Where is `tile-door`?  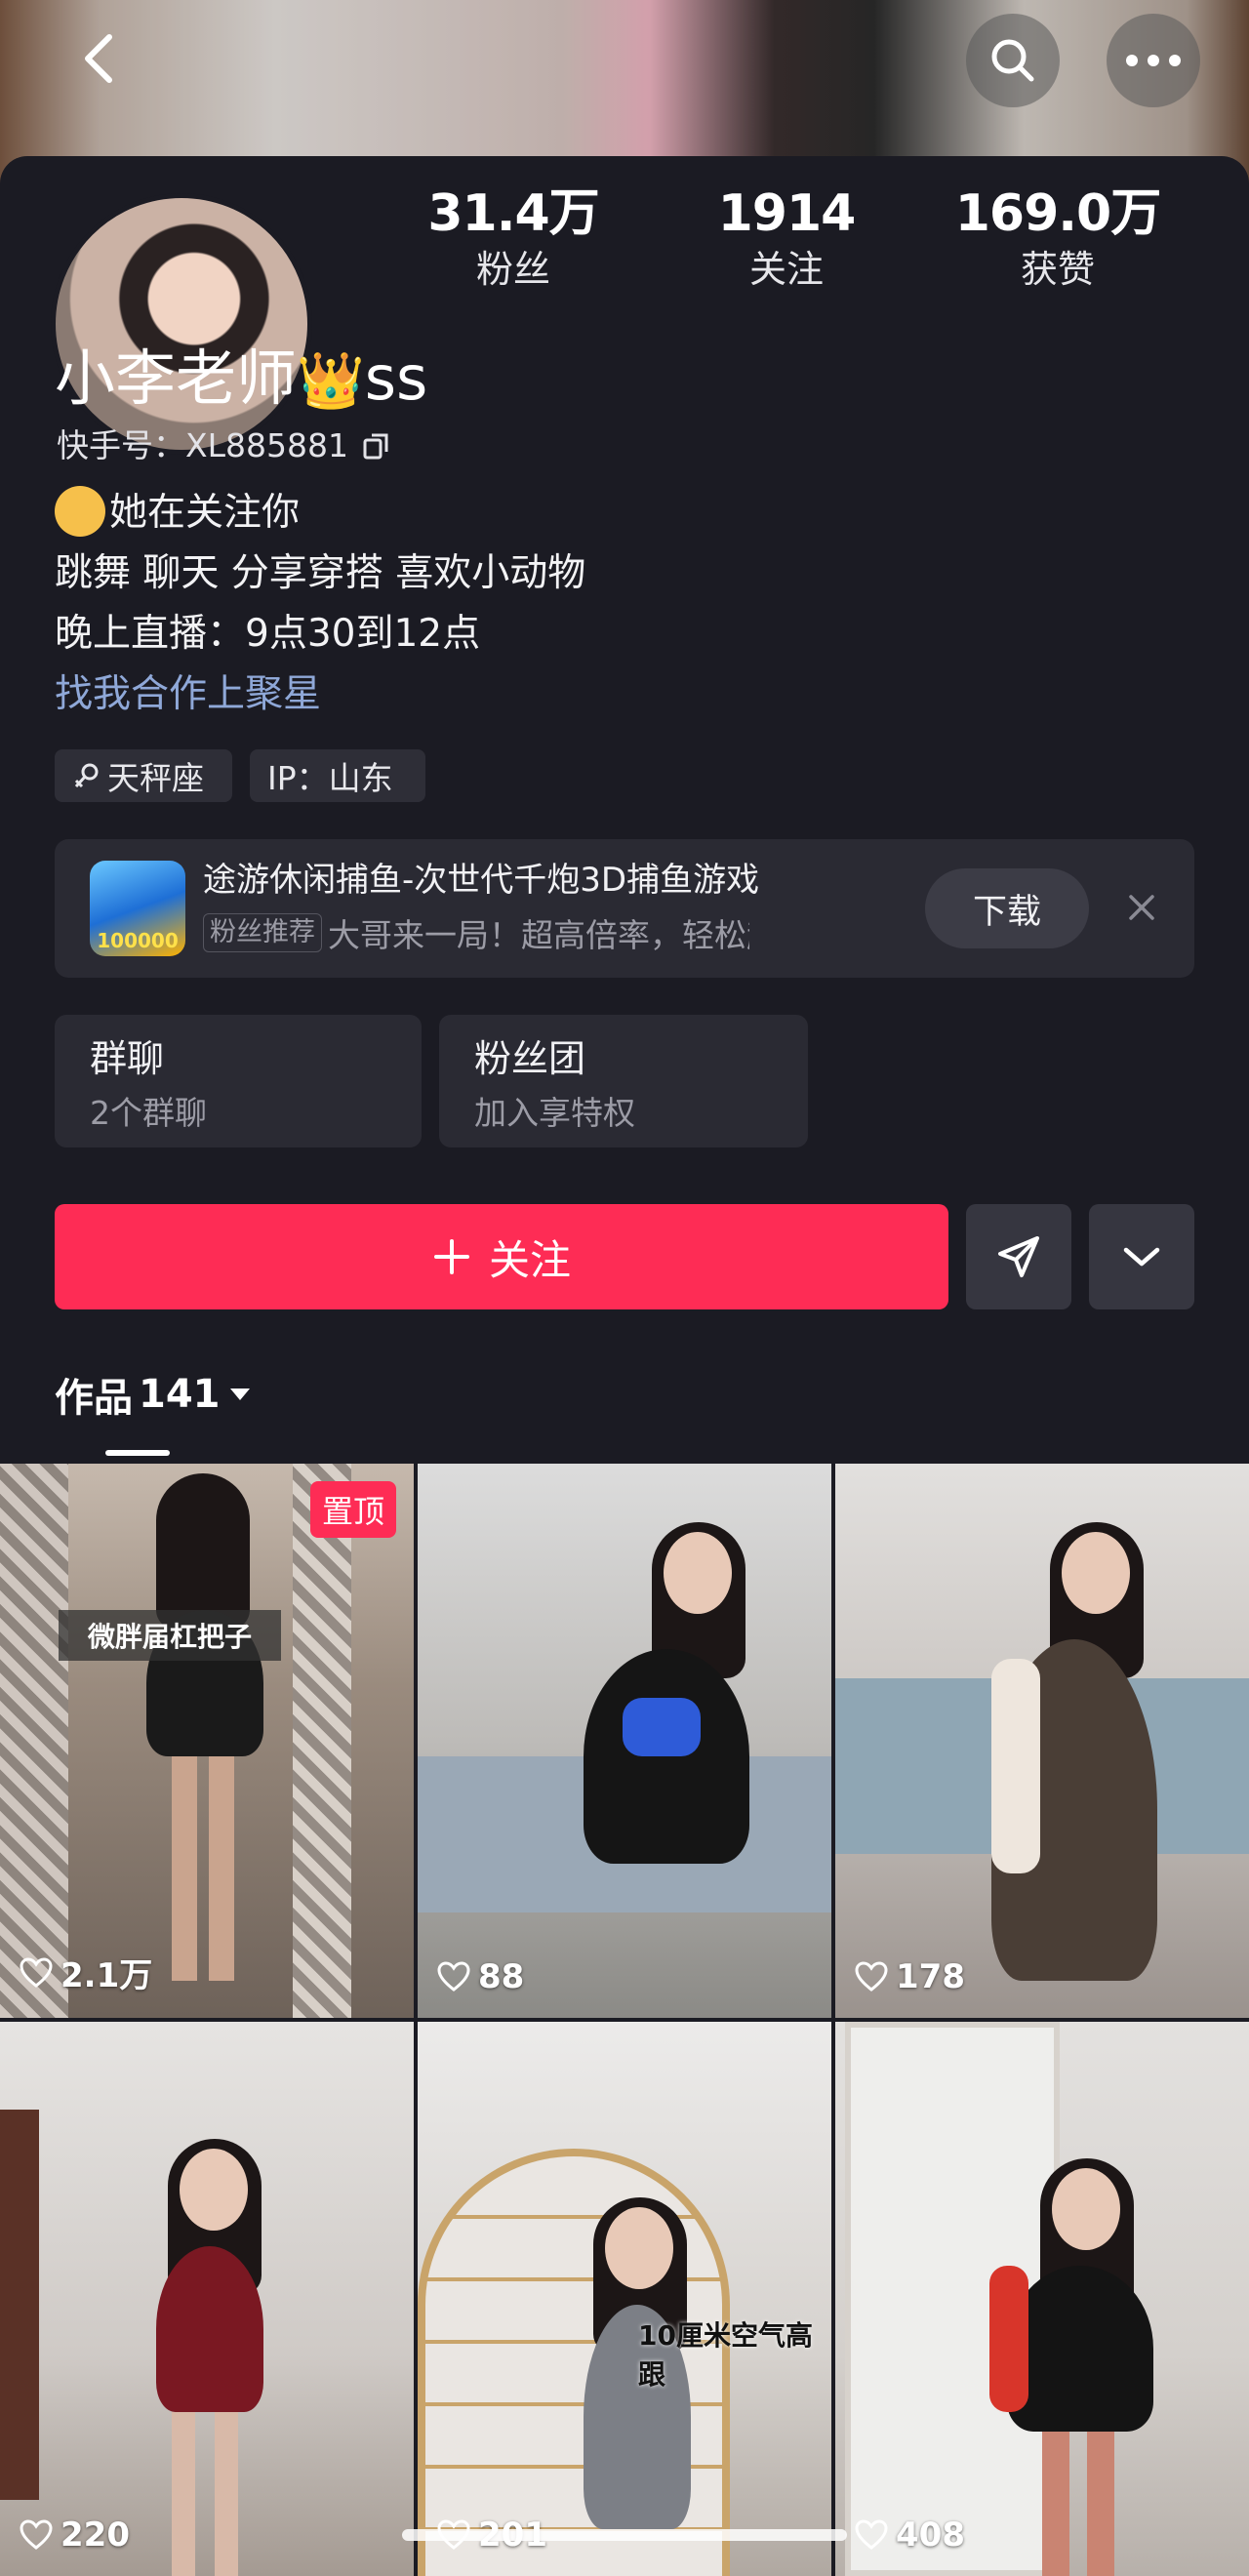 tile-door is located at coordinates (19, 2305).